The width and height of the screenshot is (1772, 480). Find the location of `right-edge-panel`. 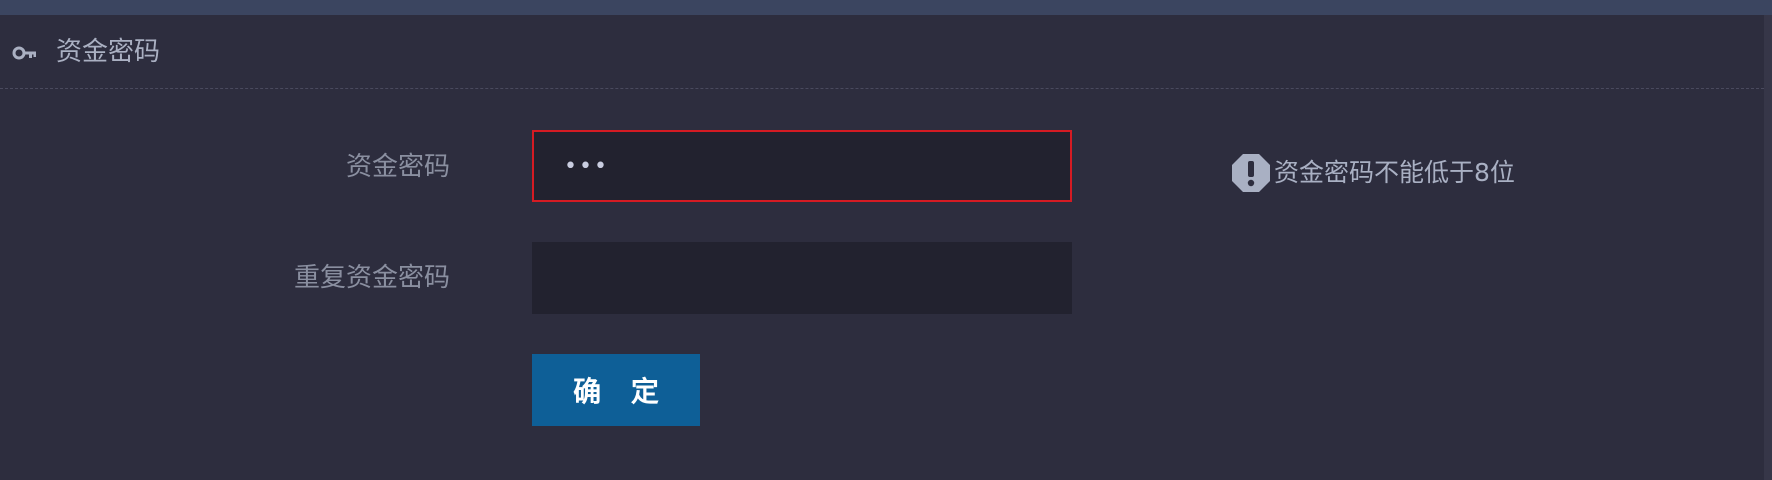

right-edge-panel is located at coordinates (1768, 247).